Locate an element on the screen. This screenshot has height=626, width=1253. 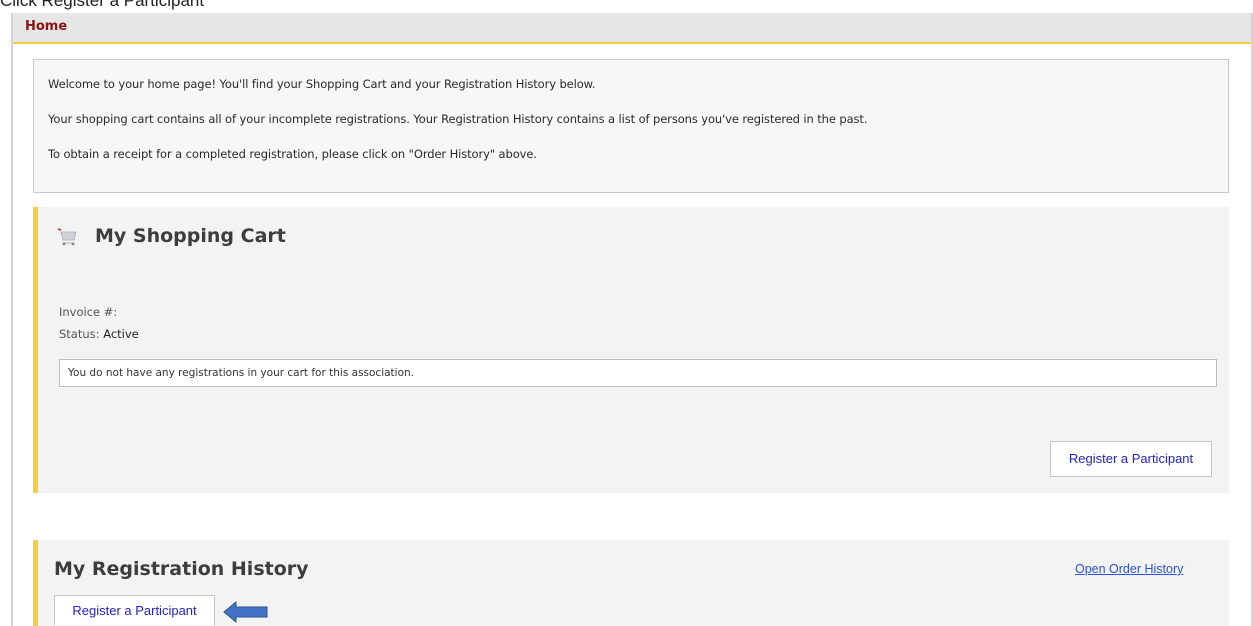
status-label: Status: is located at coordinates (79, 334).